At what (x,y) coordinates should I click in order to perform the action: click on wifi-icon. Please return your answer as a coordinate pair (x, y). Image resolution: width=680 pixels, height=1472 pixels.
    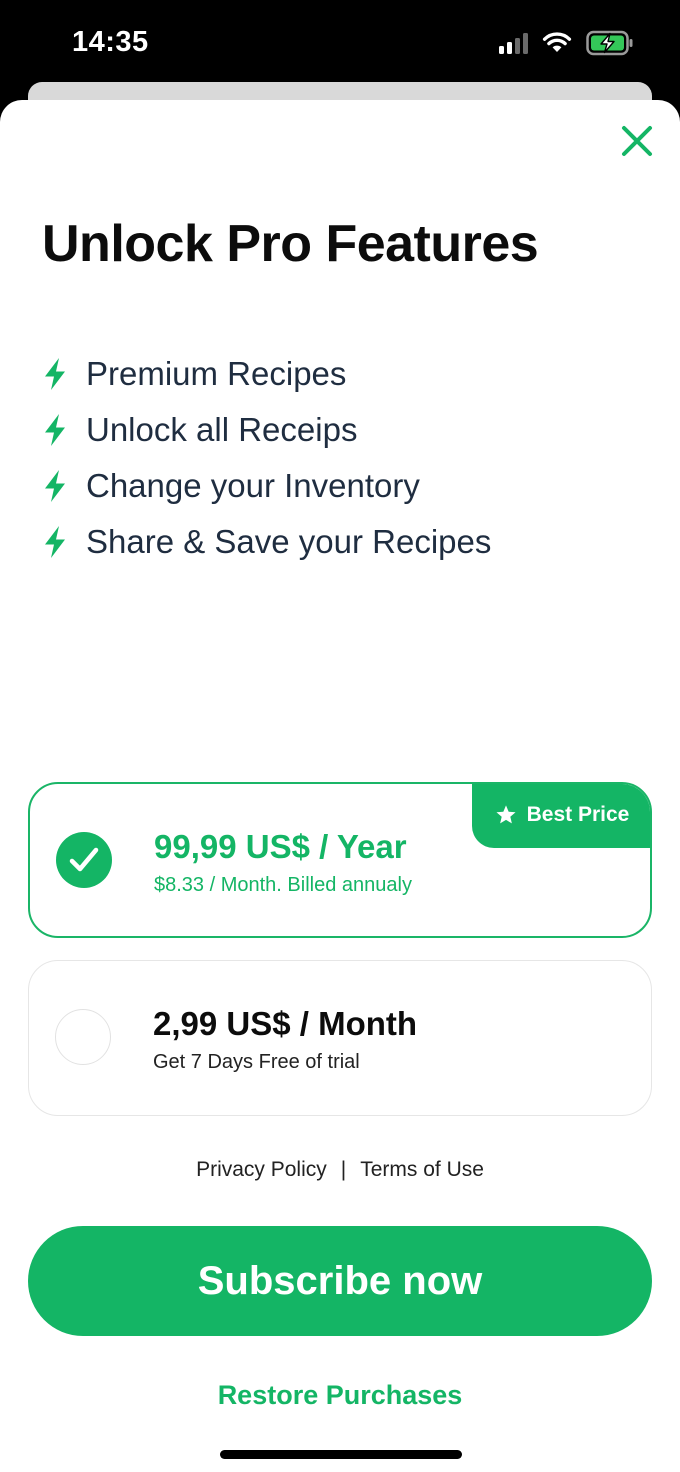
    Looking at the image, I should click on (557, 42).